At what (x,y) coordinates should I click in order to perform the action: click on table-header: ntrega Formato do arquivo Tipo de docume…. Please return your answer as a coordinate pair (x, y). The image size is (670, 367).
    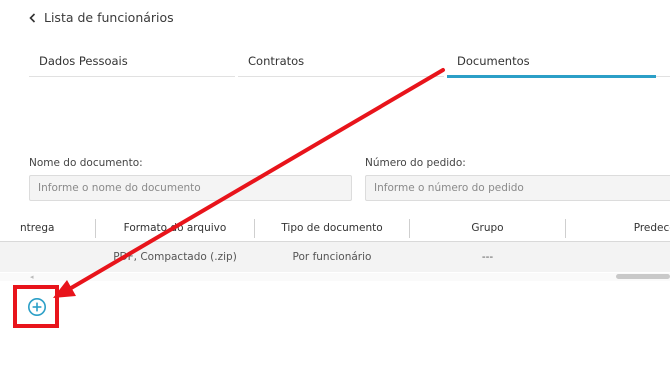
    Looking at the image, I should click on (335, 229).